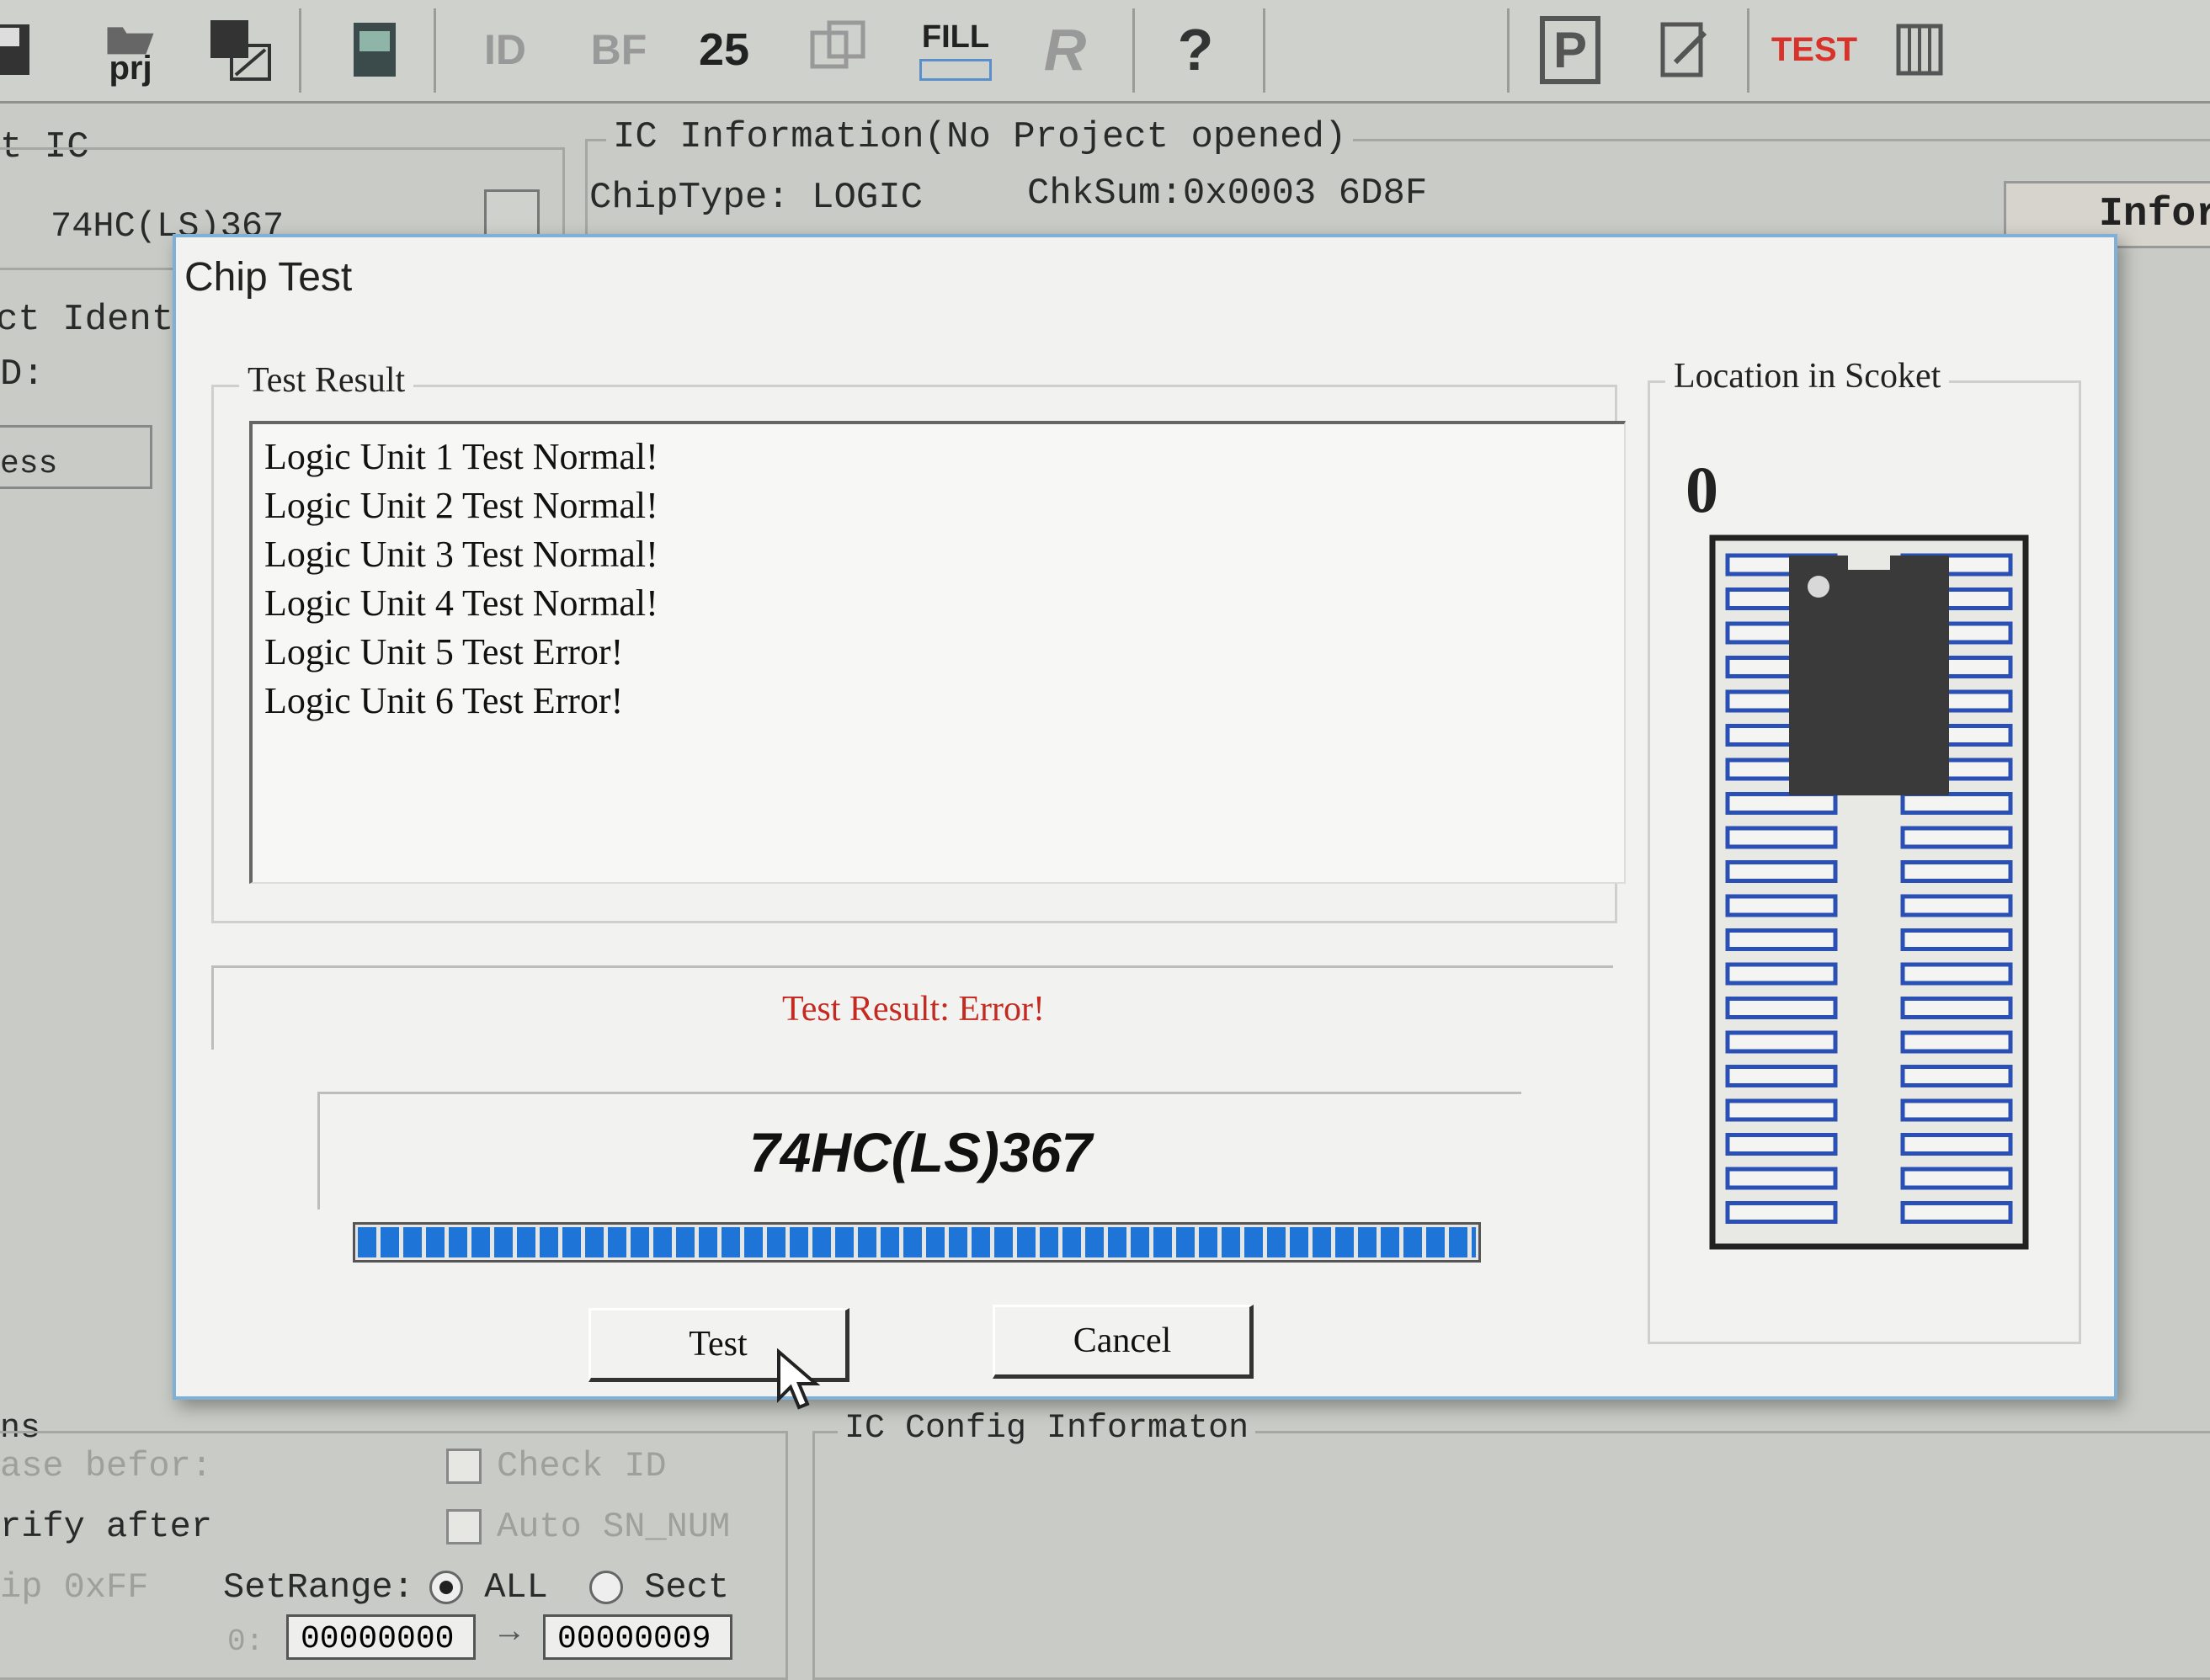 The height and width of the screenshot is (1680, 2210). Describe the element at coordinates (606, 1587) in the screenshot. I see `range-sect-radio` at that location.